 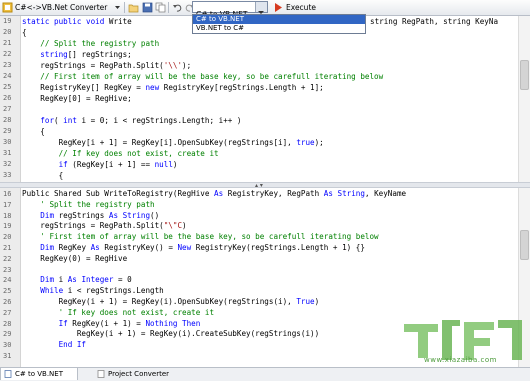 I want to click on vertical-scrollbar, so click(x=524, y=99).